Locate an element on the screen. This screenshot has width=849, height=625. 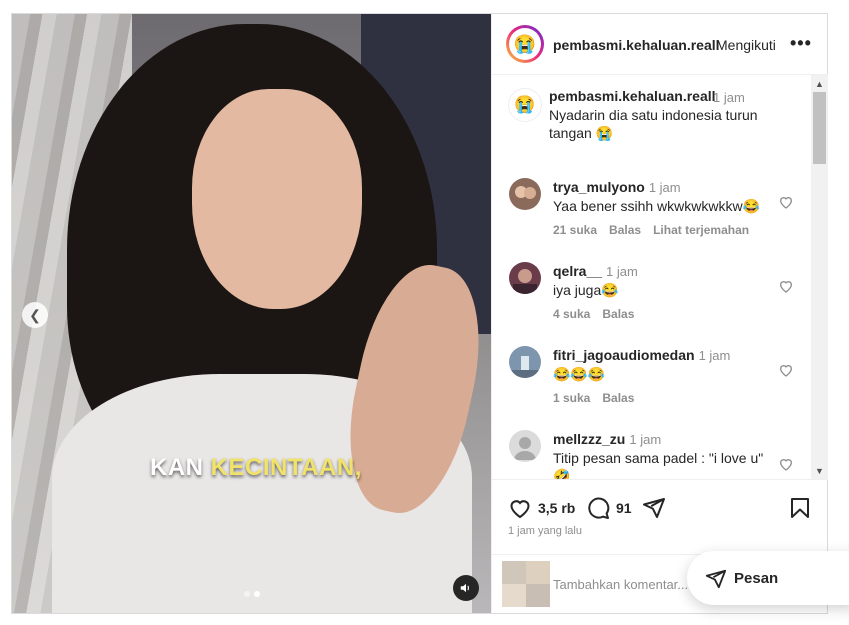
scrollbar-thumb is located at coordinates (819, 128).